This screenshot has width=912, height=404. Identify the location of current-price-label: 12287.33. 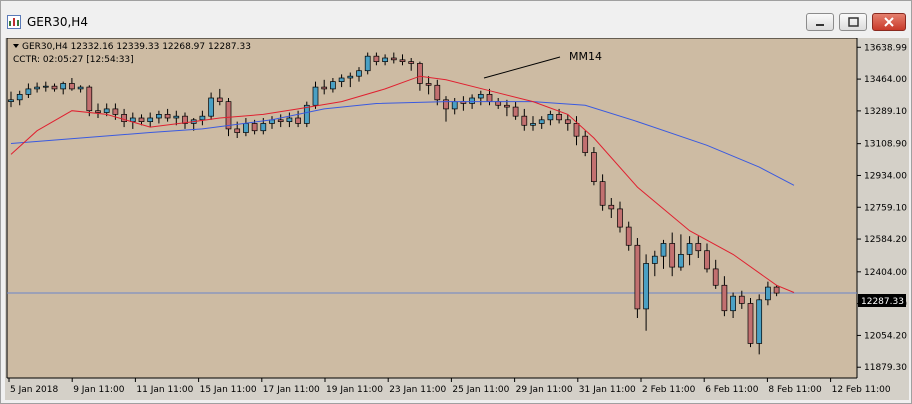
(882, 302).